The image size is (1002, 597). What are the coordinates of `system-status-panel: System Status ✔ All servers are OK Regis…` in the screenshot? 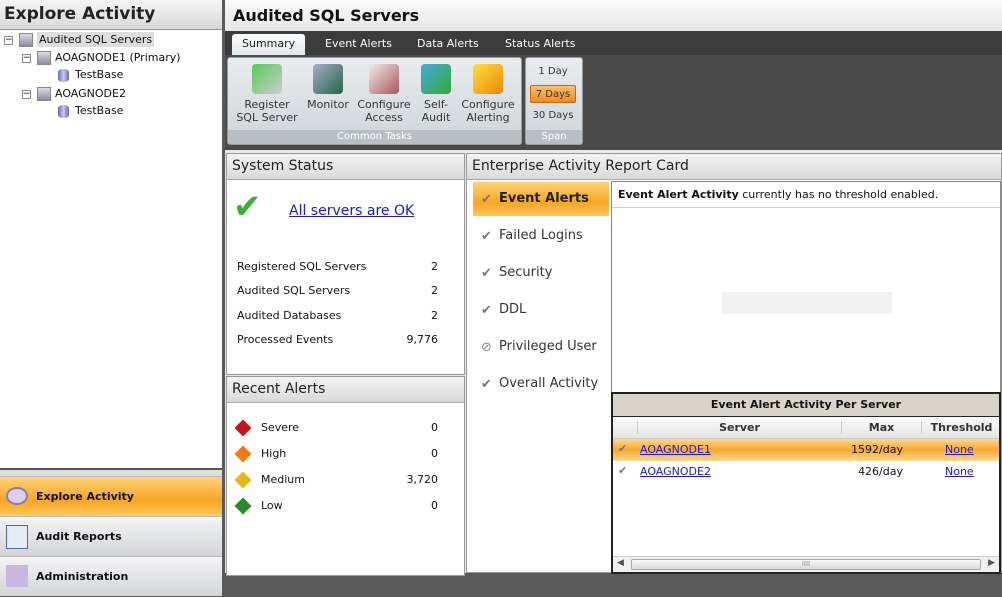 It's located at (345, 264).